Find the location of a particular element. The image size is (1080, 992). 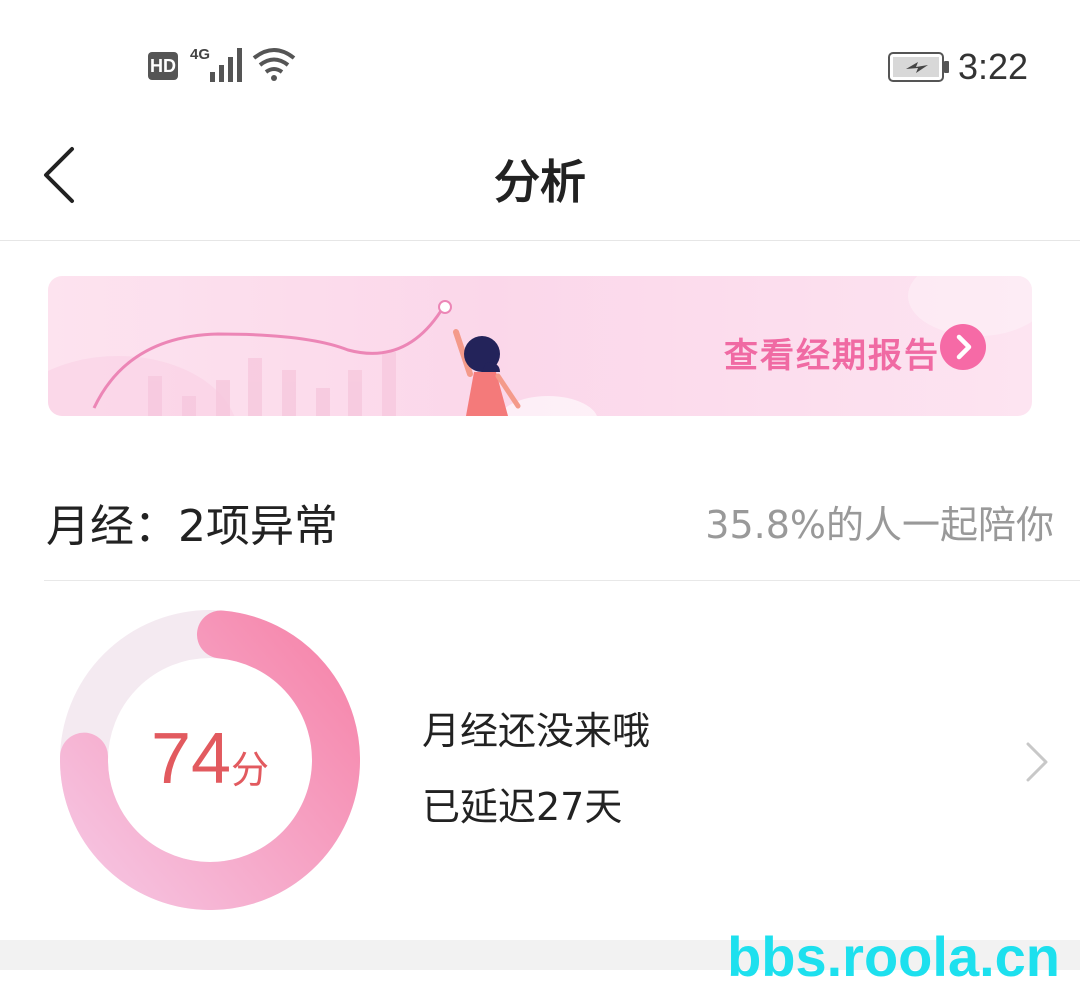

score-value: 74 is located at coordinates (191, 759).